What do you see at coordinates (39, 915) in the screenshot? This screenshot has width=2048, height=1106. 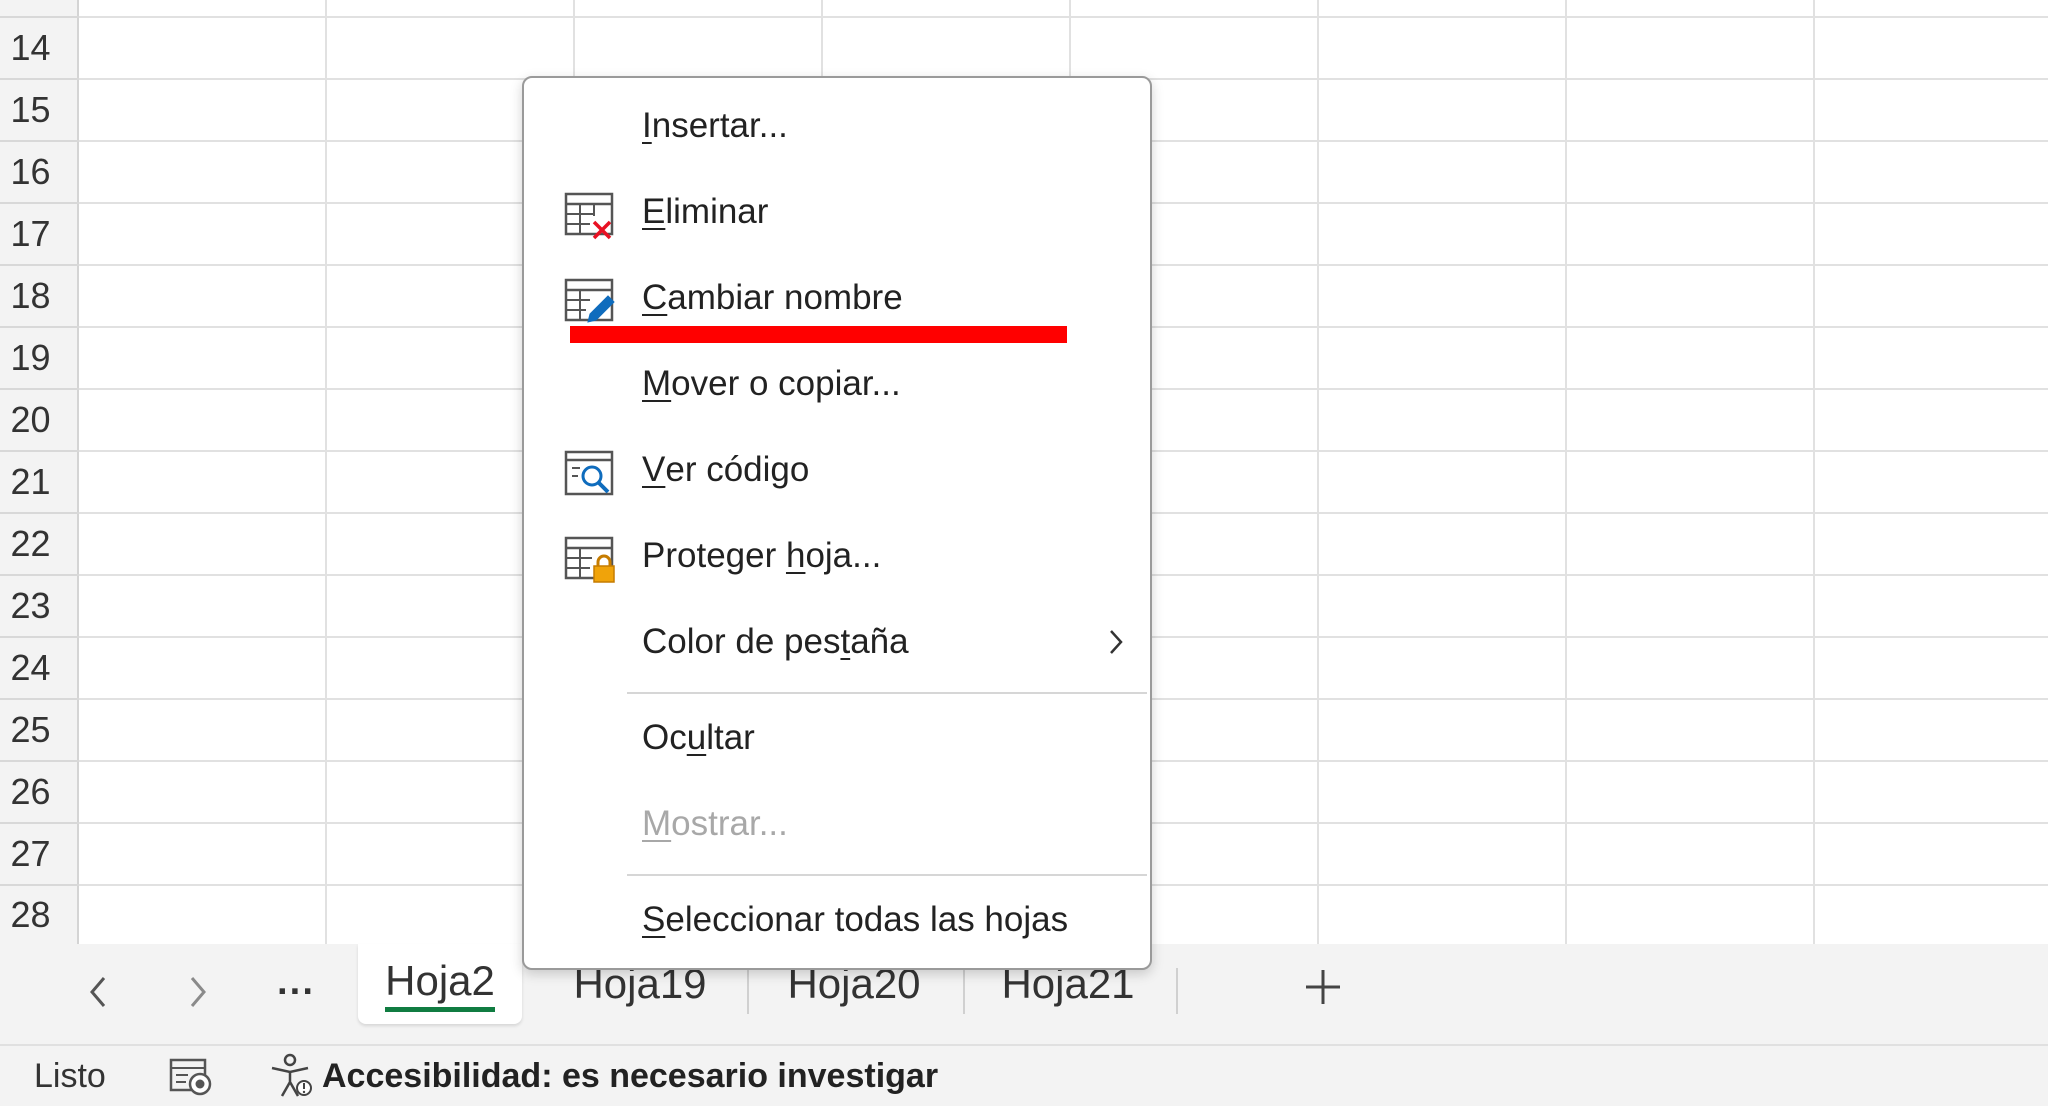 I see `row-header: 28` at bounding box center [39, 915].